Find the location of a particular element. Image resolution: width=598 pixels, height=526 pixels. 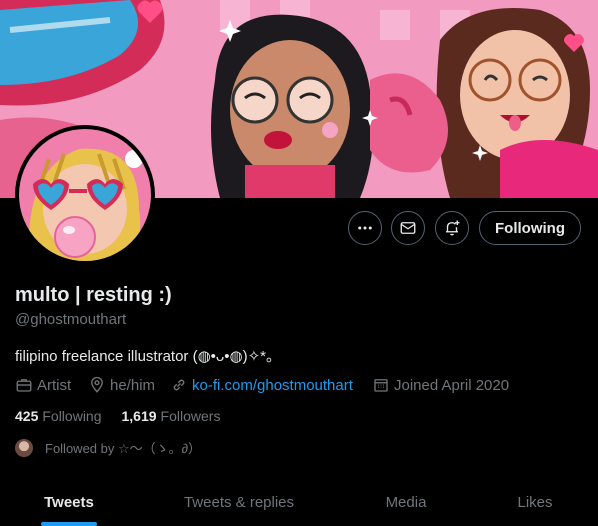

active-tab-indicator is located at coordinates (69, 524).